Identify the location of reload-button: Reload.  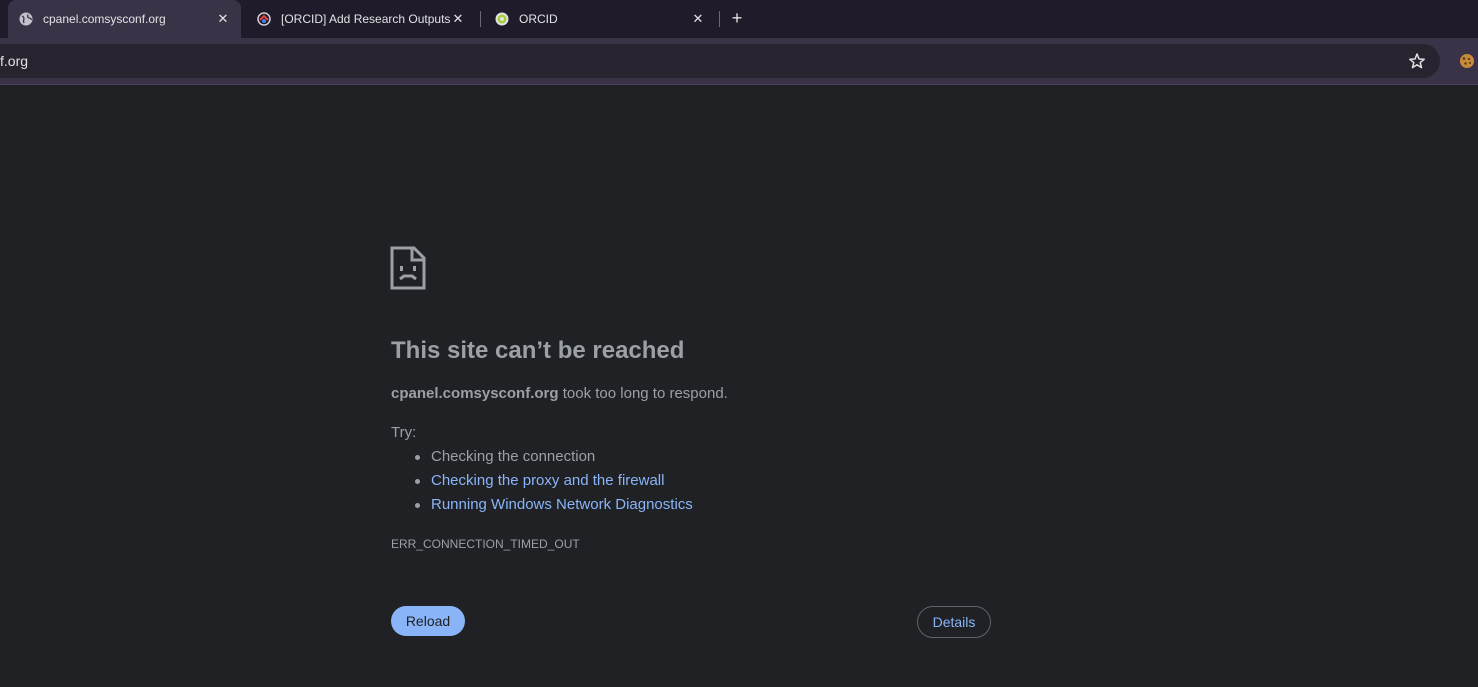
(428, 621).